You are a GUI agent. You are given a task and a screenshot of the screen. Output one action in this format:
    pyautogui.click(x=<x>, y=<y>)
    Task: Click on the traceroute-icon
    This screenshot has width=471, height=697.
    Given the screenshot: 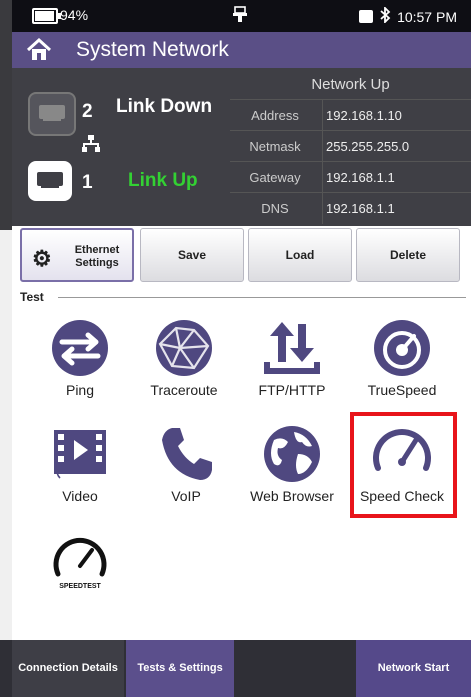 What is the action you would take?
    pyautogui.click(x=184, y=348)
    